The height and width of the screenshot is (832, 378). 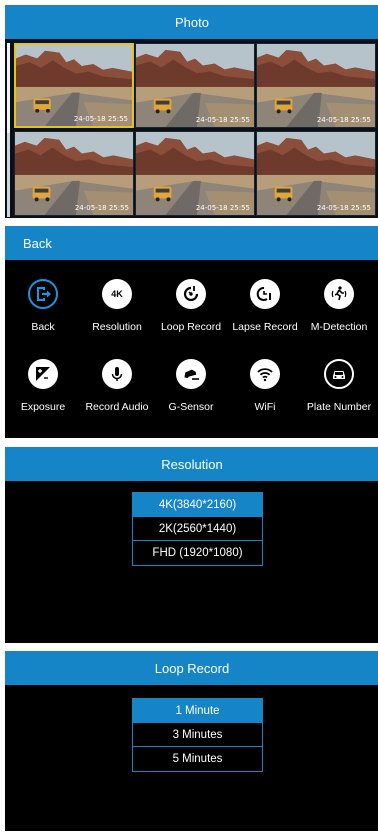 What do you see at coordinates (197, 711) in the screenshot?
I see `loop-option-1-minute: 1 Minute` at bounding box center [197, 711].